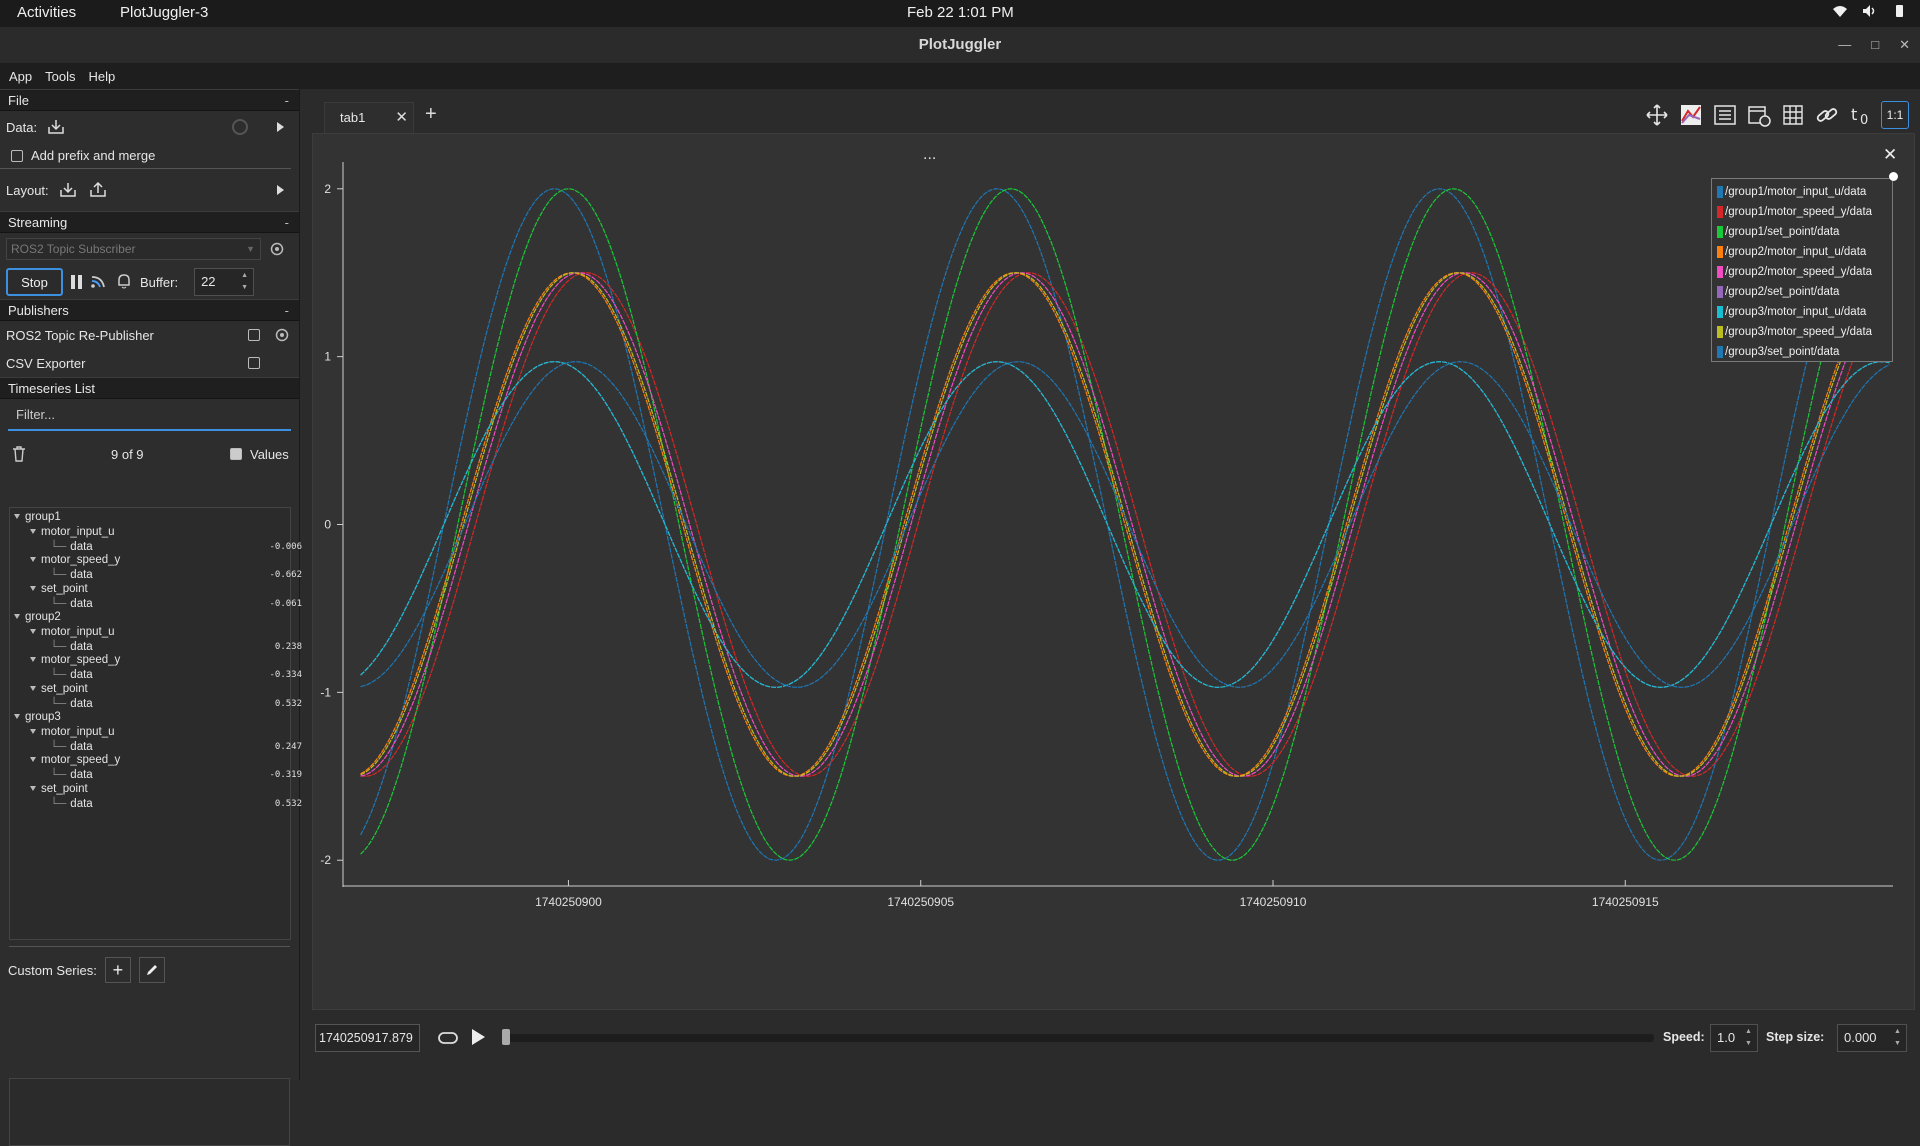 The image size is (1920, 1146). I want to click on current-time-field: 1740250917.879, so click(367, 1038).